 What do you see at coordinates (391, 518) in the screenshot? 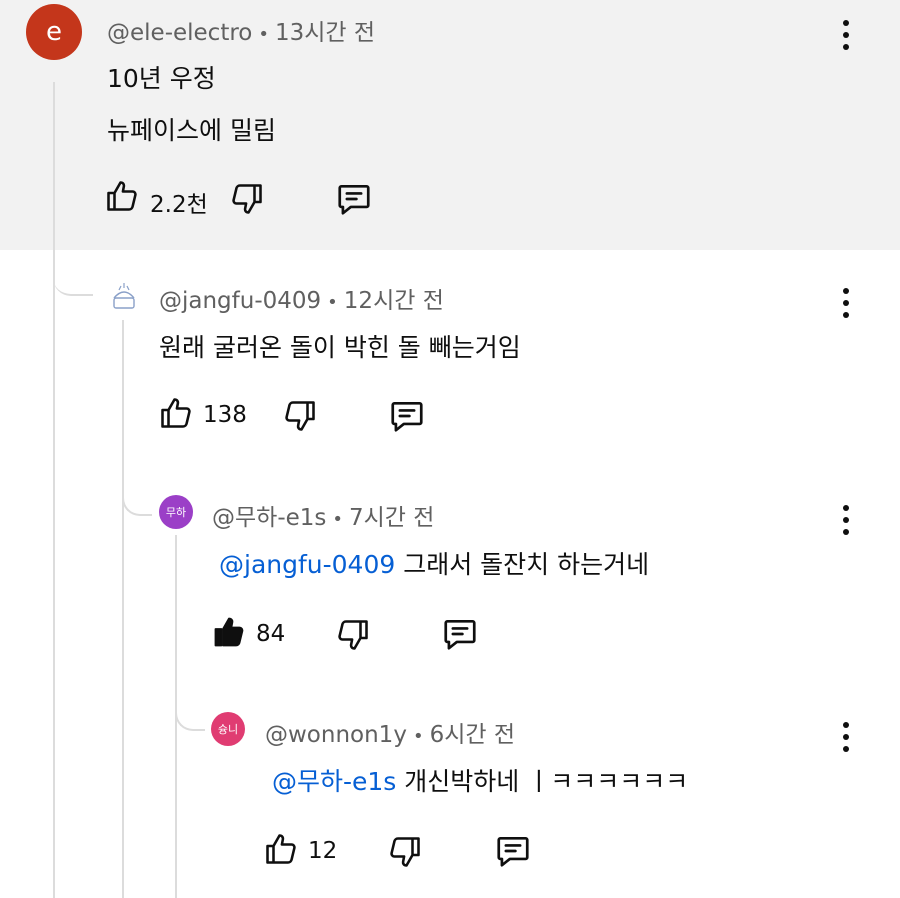
I see `comment-time: 7시간 전` at bounding box center [391, 518].